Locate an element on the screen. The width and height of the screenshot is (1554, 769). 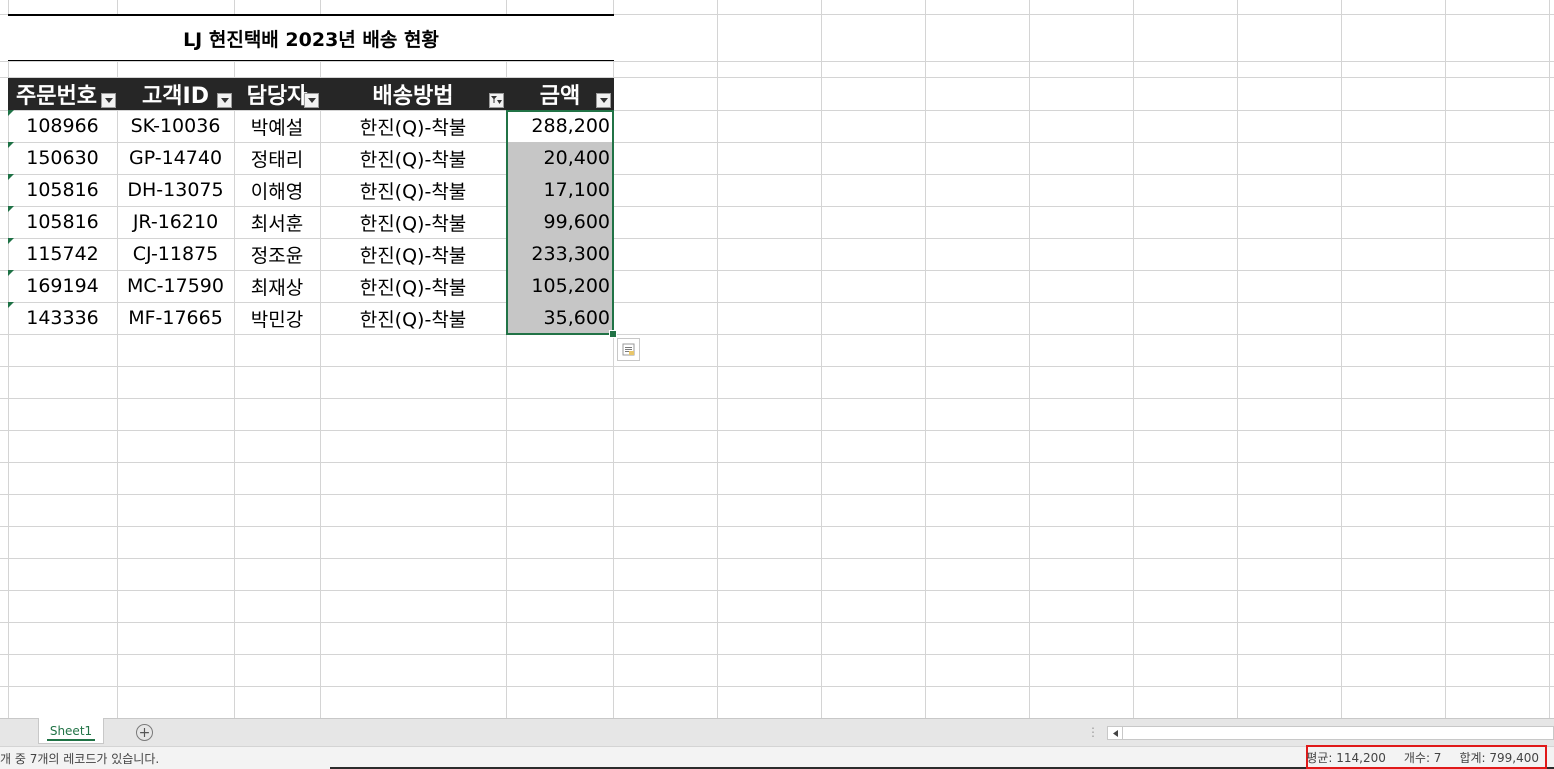
header-customer-id: 고객ID is located at coordinates (175, 94).